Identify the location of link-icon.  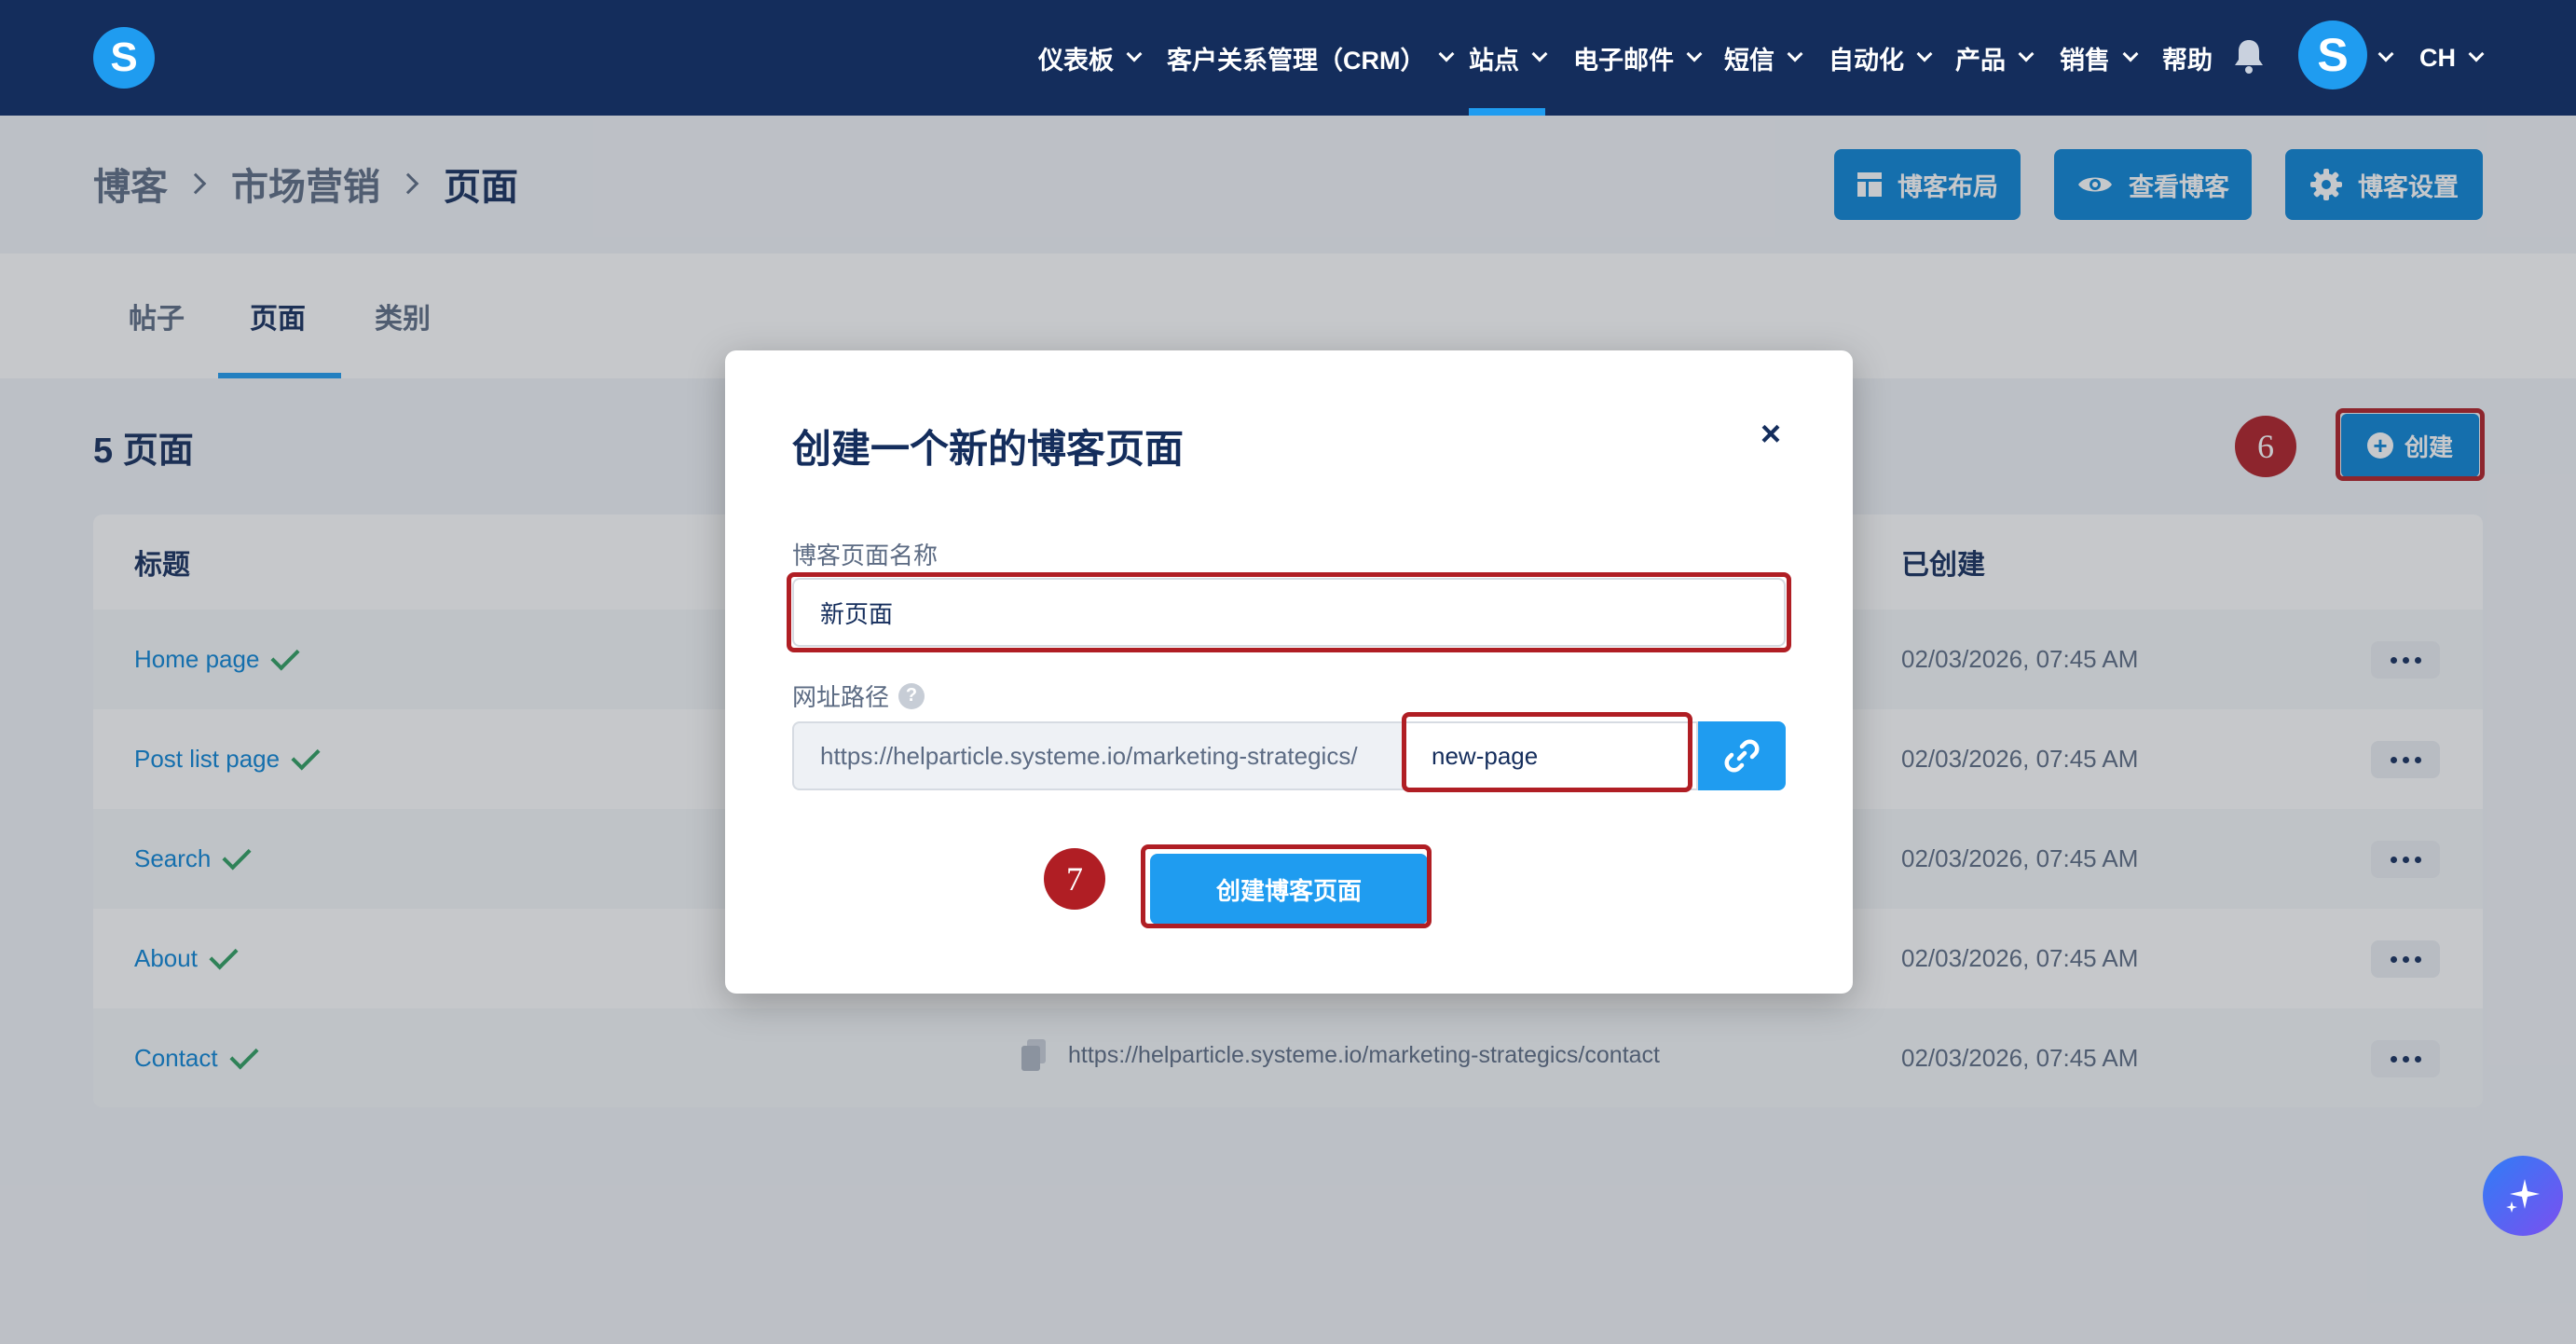
(1742, 756).